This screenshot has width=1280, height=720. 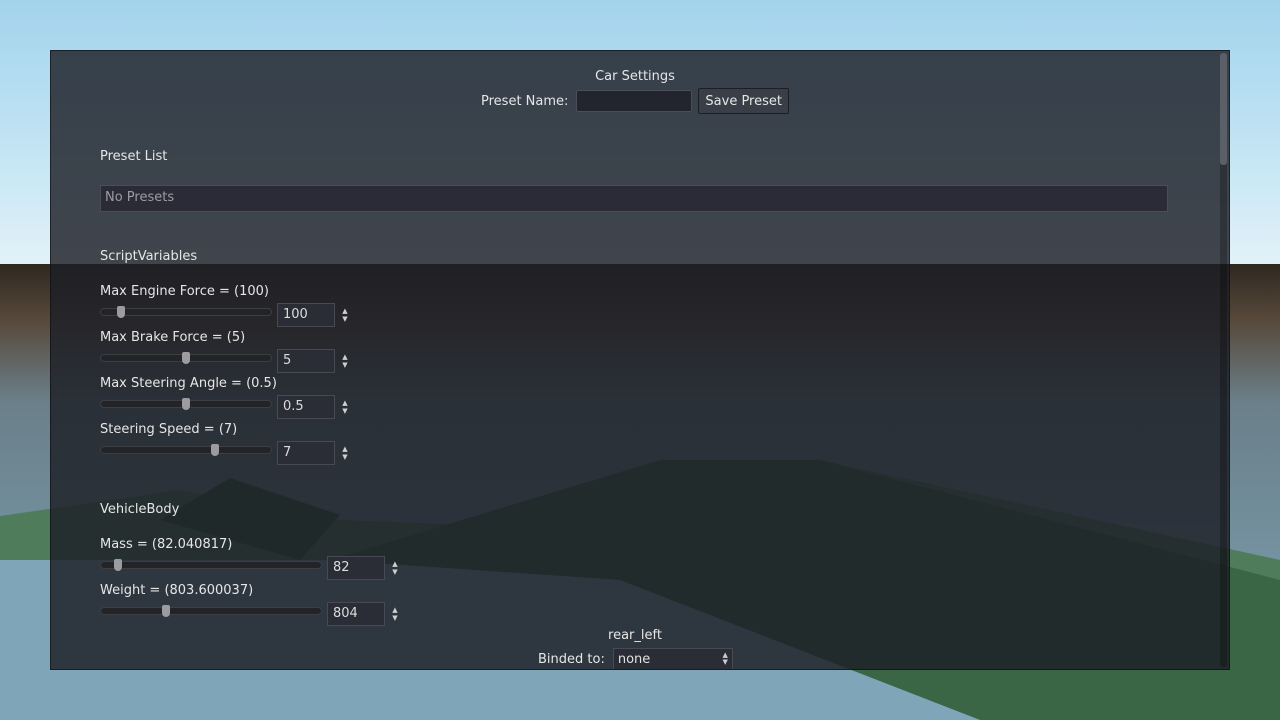 I want to click on max-brake-force-label: Max Brake Force = (5), so click(x=173, y=337).